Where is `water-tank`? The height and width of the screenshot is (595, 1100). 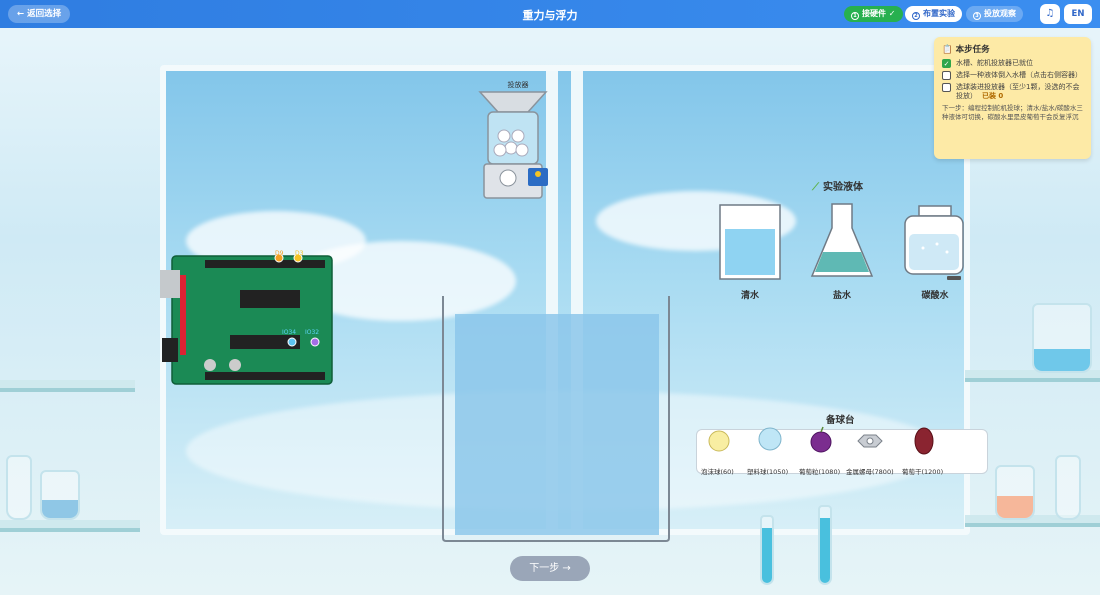 water-tank is located at coordinates (557, 419).